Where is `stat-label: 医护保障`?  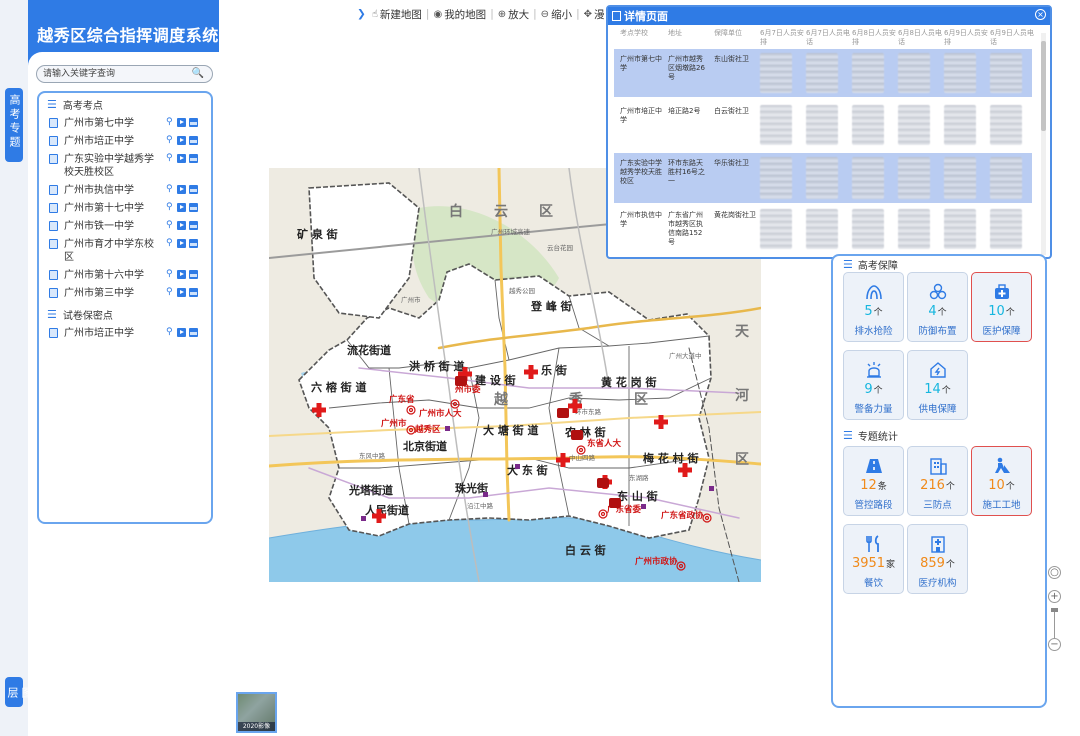
stat-label: 医护保障 is located at coordinates (1001, 331).